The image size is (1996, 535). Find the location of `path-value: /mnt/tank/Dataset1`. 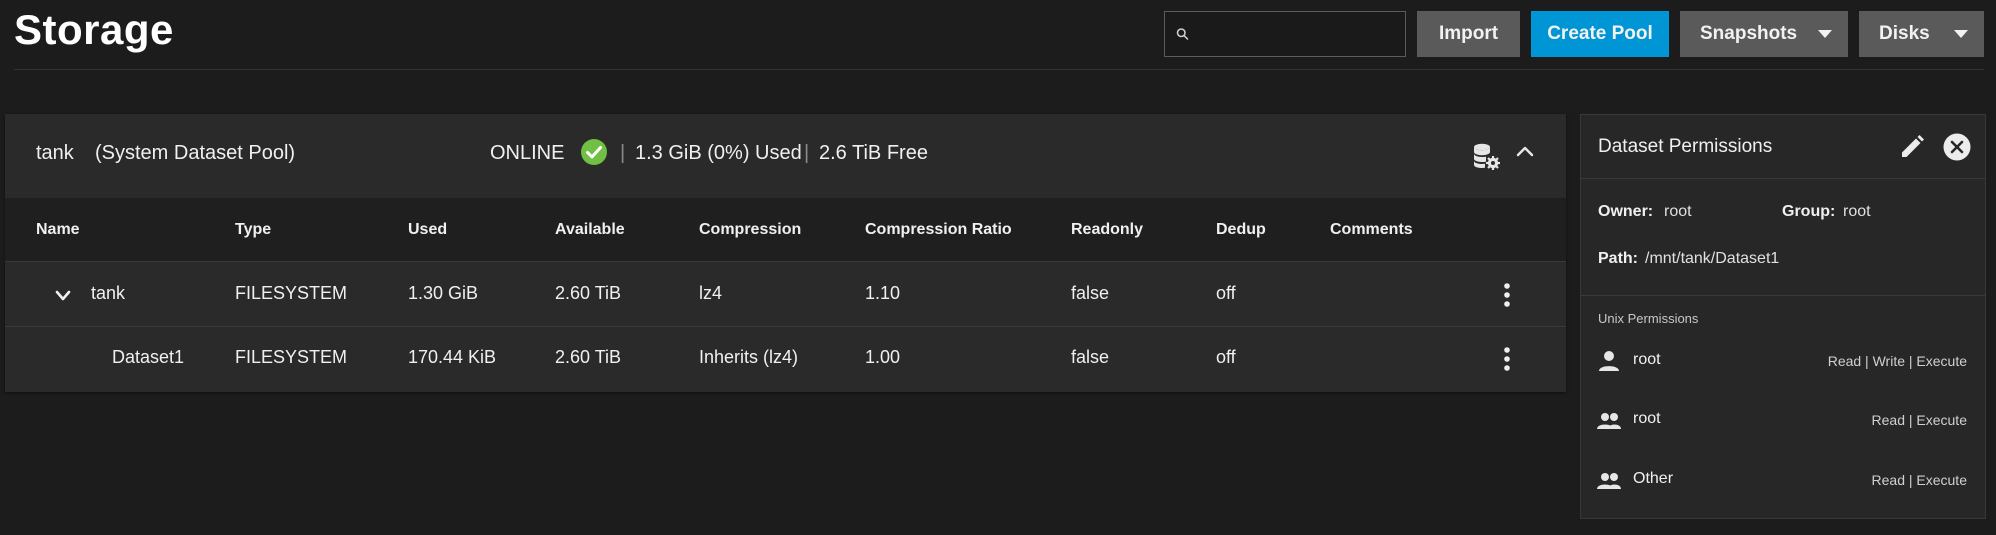

path-value: /mnt/tank/Dataset1 is located at coordinates (1712, 258).